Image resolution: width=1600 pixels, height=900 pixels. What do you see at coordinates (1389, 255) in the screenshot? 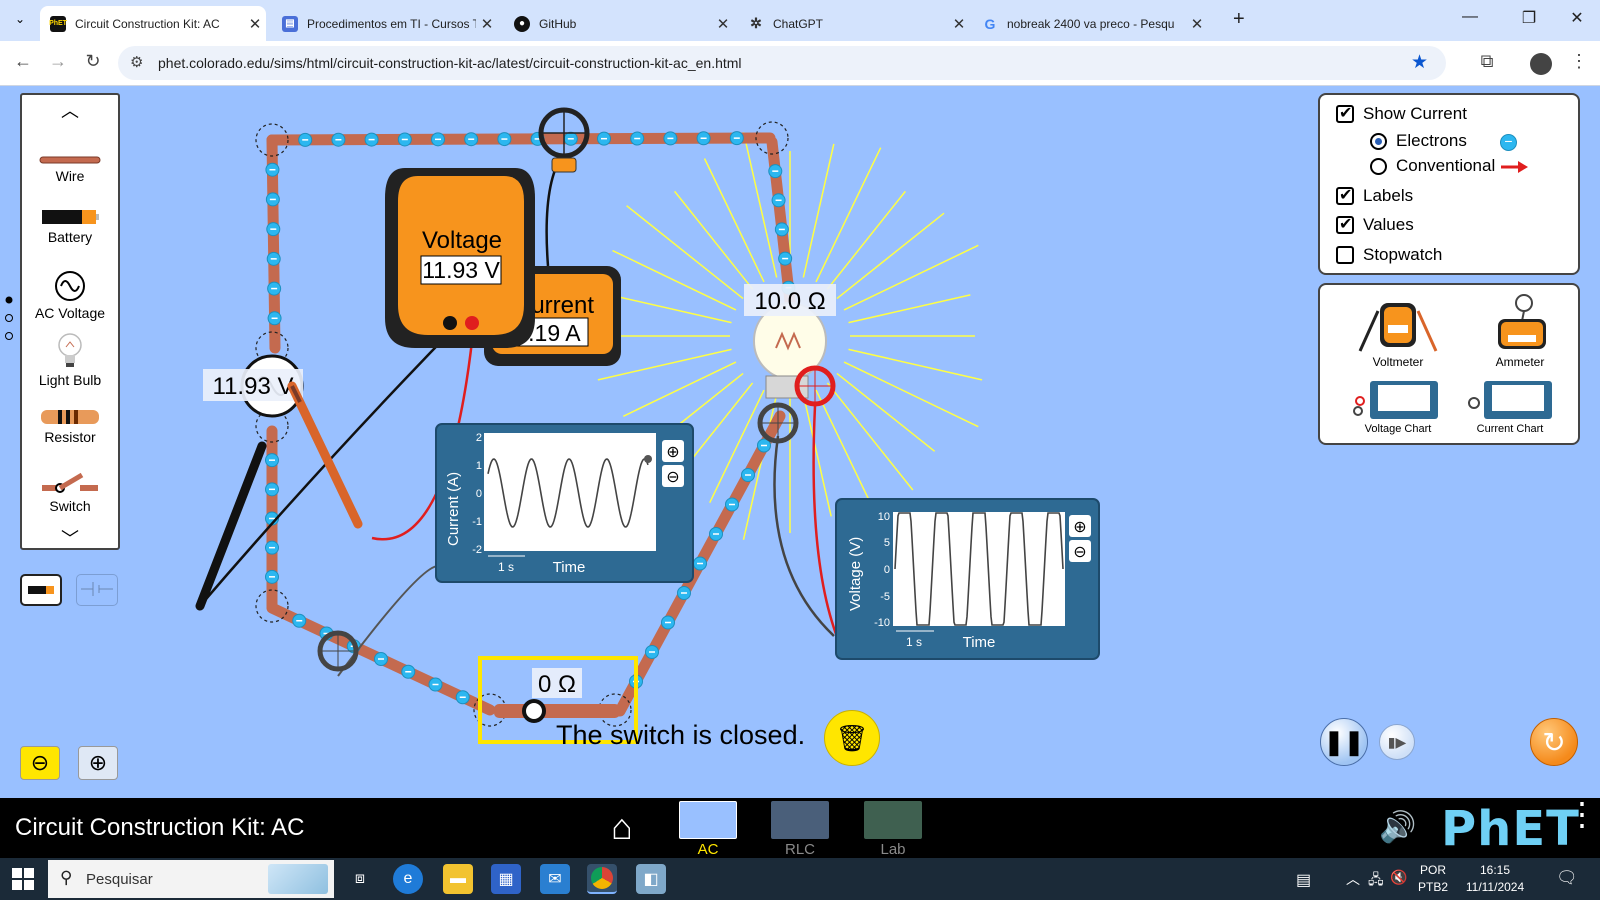
I see `stopwatch-checkbox: Stopwatch` at bounding box center [1389, 255].